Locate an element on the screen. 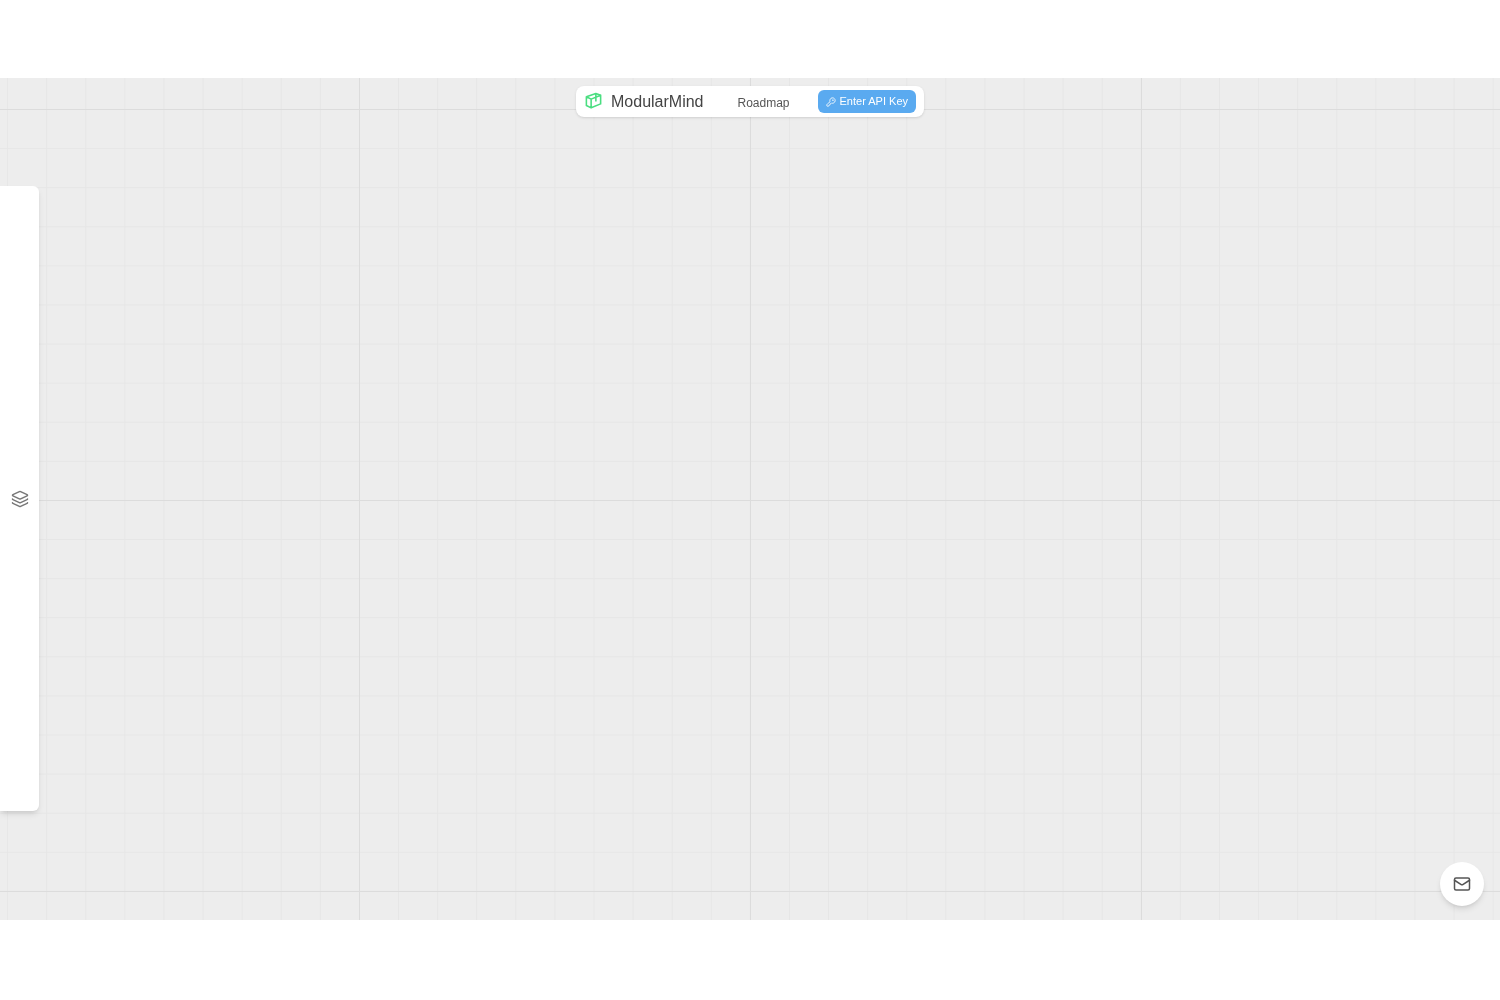 The width and height of the screenshot is (1500, 1000). mail-icon is located at coordinates (1462, 884).